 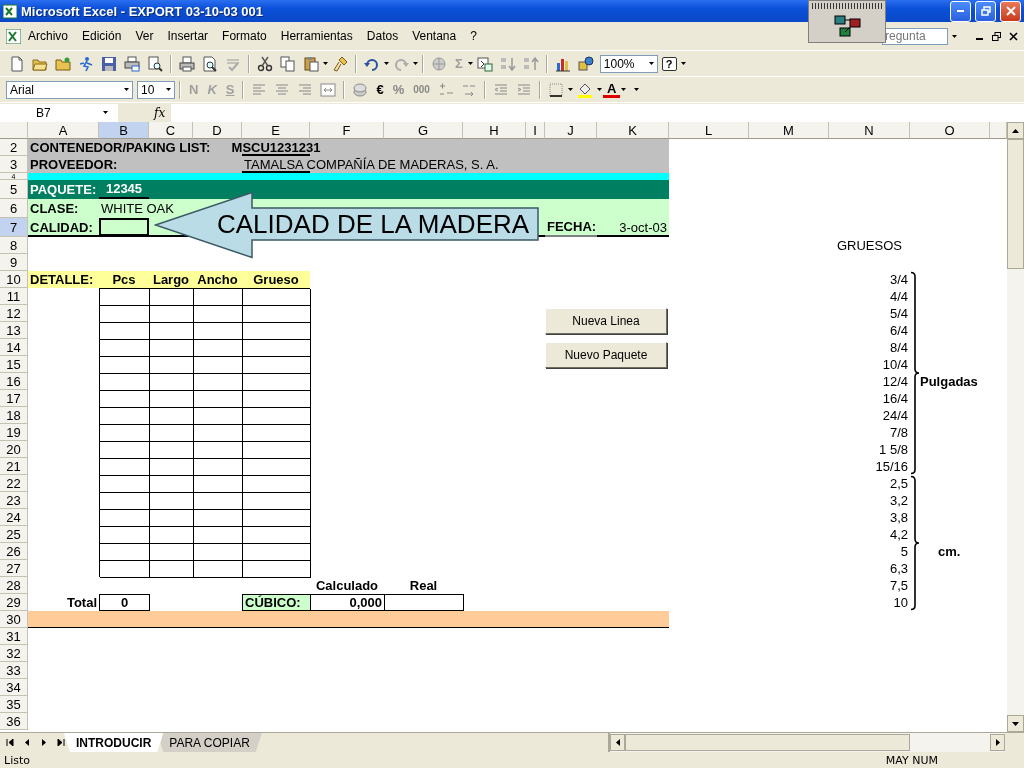 What do you see at coordinates (14, 432) in the screenshot?
I see `row-header: 19` at bounding box center [14, 432].